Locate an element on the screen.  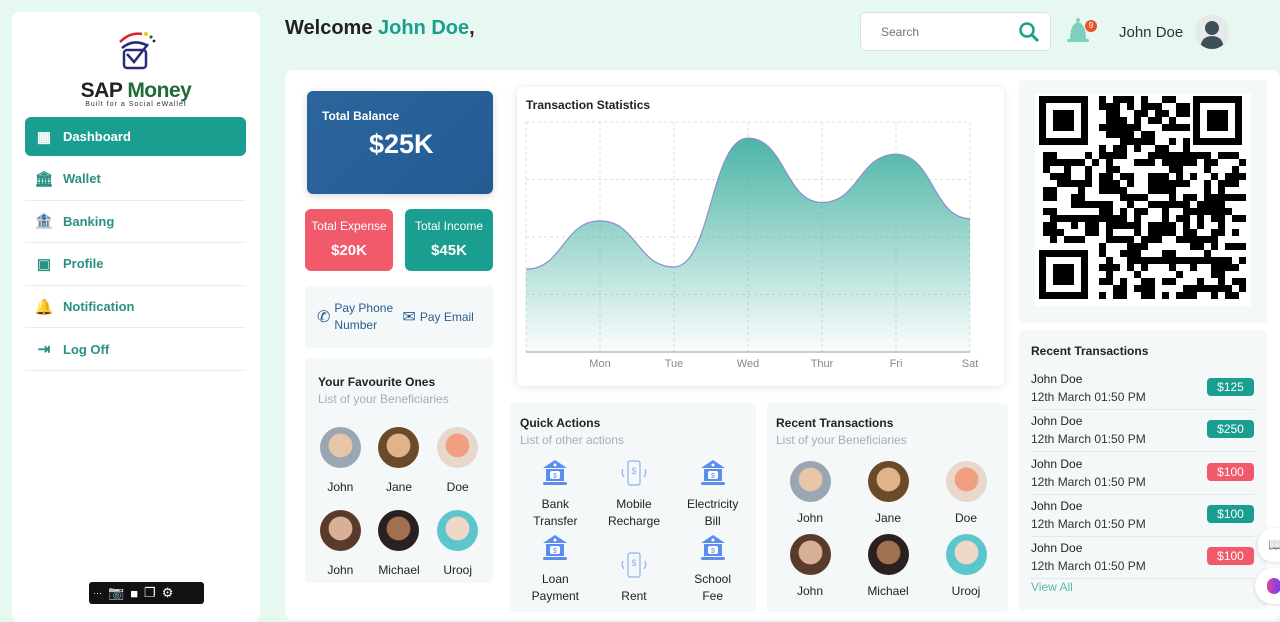
logo: SAP Money Built for a Social eWallet is located at coordinates (136, 70).